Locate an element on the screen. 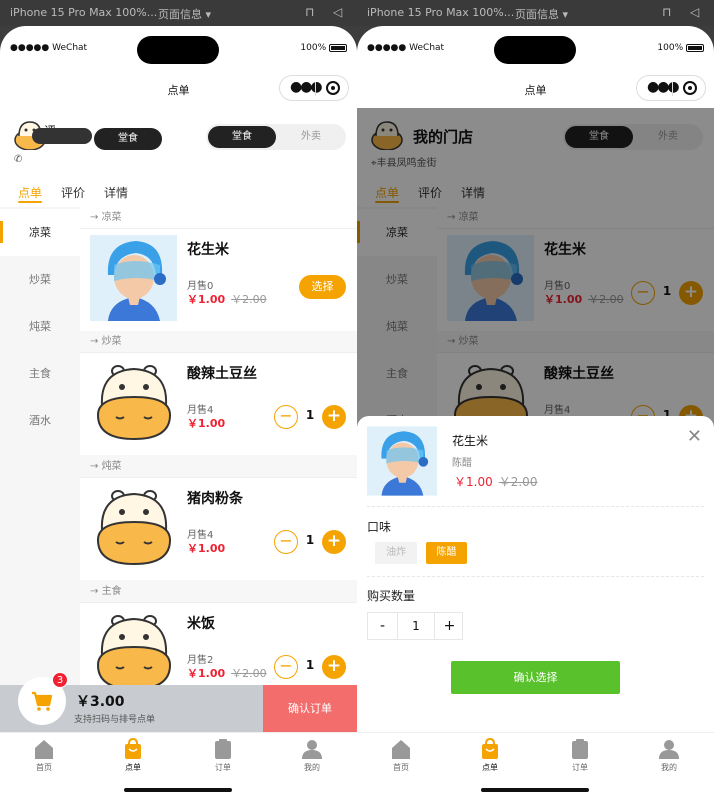  product-name: 酸辣土豆丝 is located at coordinates (222, 374).